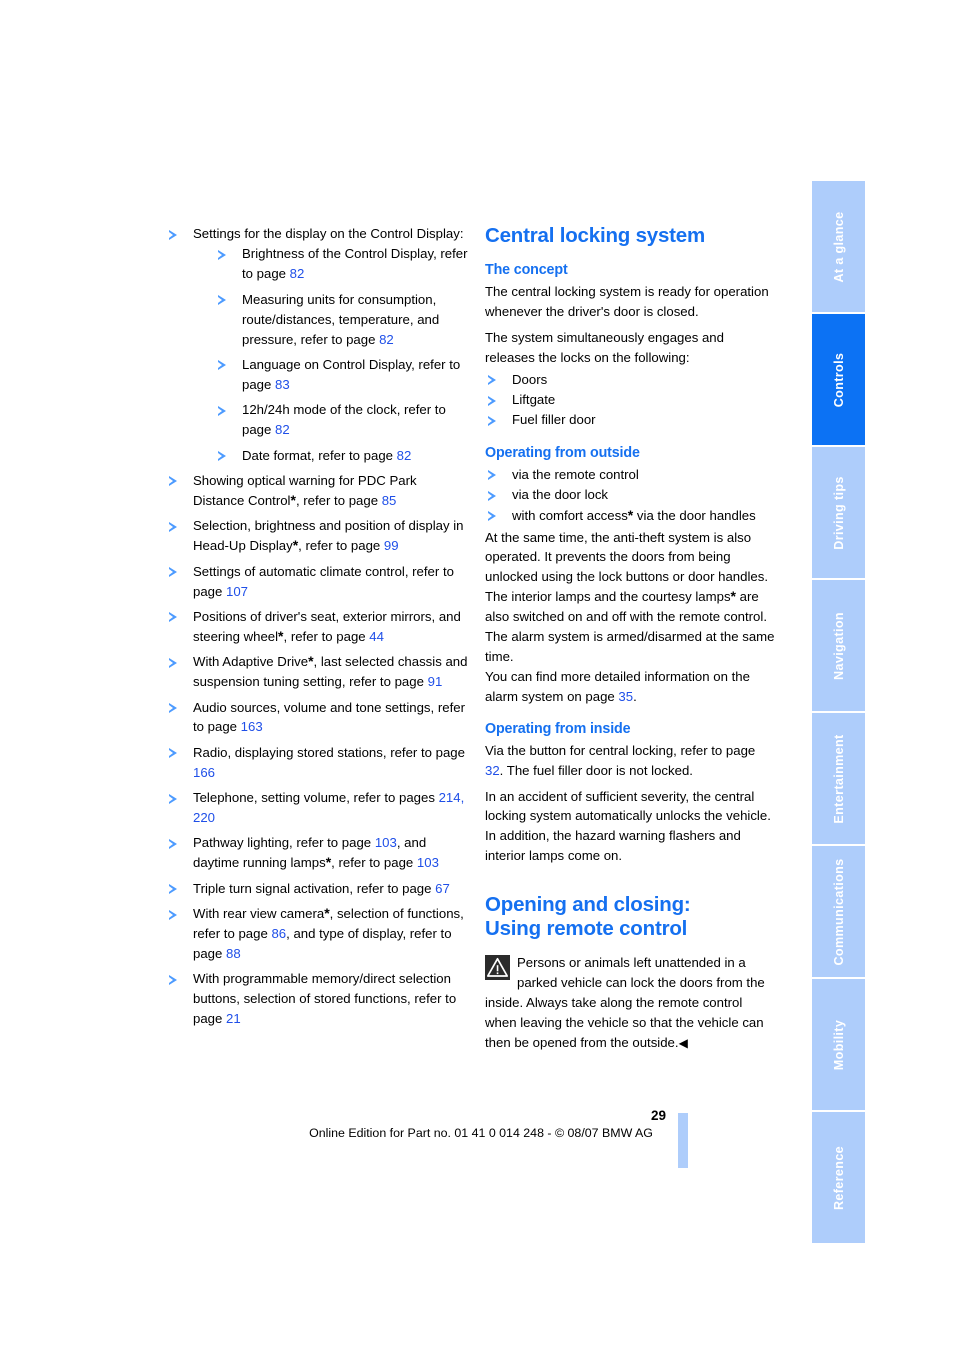  Describe the element at coordinates (497, 968) in the screenshot. I see `warning-triangle-icon` at that location.